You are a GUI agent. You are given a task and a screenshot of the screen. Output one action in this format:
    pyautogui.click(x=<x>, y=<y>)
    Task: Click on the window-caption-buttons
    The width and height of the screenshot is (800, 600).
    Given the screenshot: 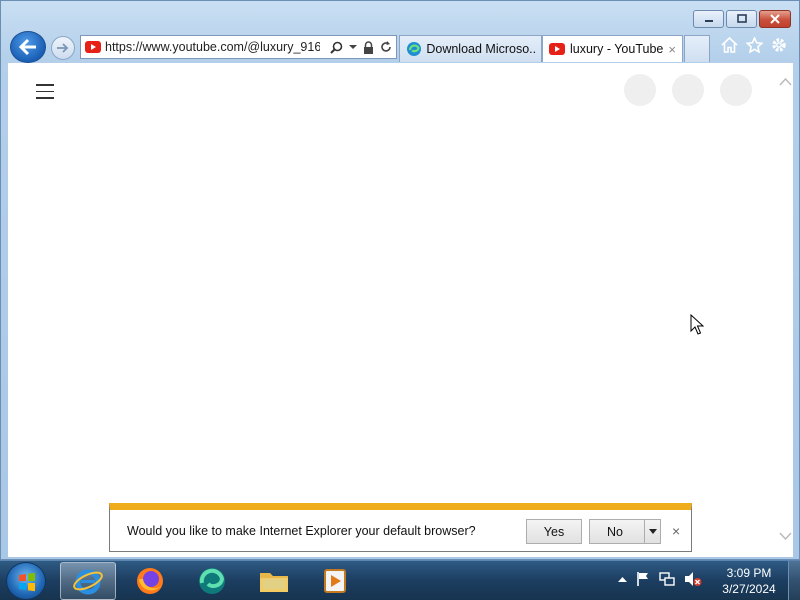 What is the action you would take?
    pyautogui.click(x=742, y=19)
    